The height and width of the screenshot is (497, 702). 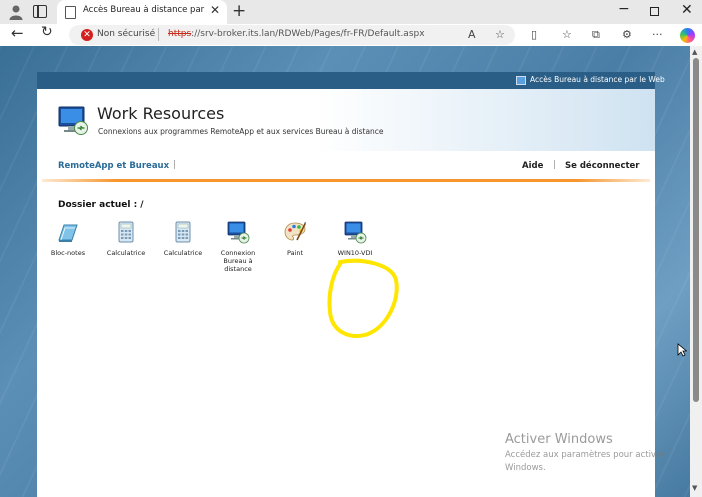 I want to click on extensions-icon: ⚙, so click(x=627, y=35).